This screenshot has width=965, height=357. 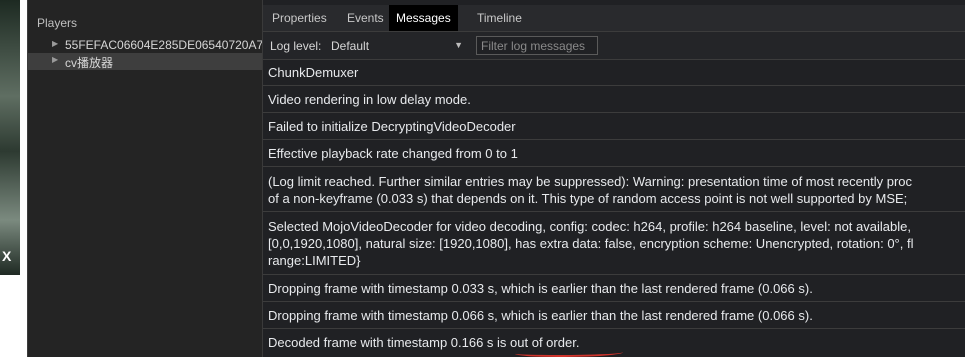 I want to click on log-level-value: Default, so click(x=350, y=46).